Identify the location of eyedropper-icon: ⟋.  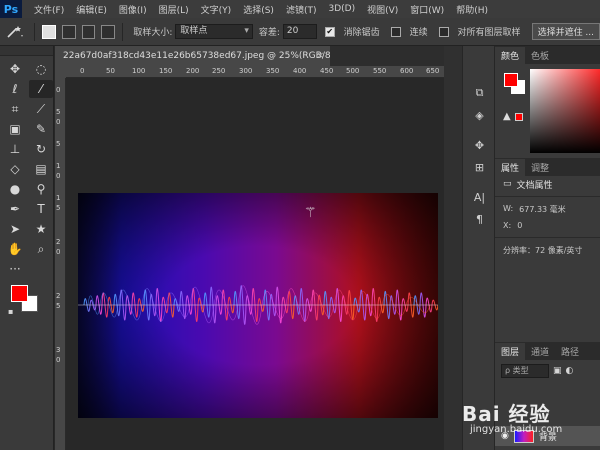
(41, 109).